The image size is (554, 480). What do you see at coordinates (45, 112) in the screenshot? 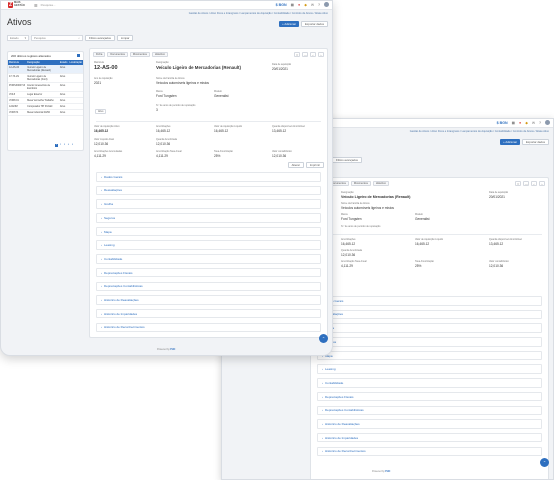
I see `table-row: VOD674 Mesa Industrial 40/60 Ativo` at bounding box center [45, 112].